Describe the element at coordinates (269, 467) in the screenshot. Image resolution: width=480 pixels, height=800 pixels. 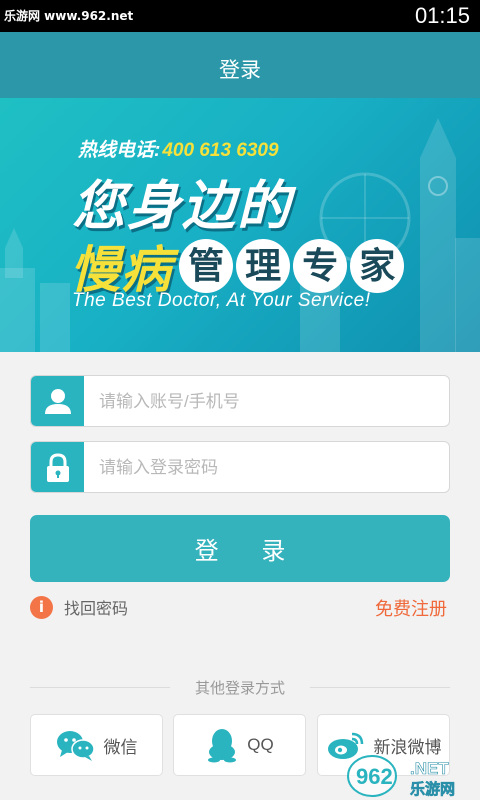
I see `password-input` at that location.